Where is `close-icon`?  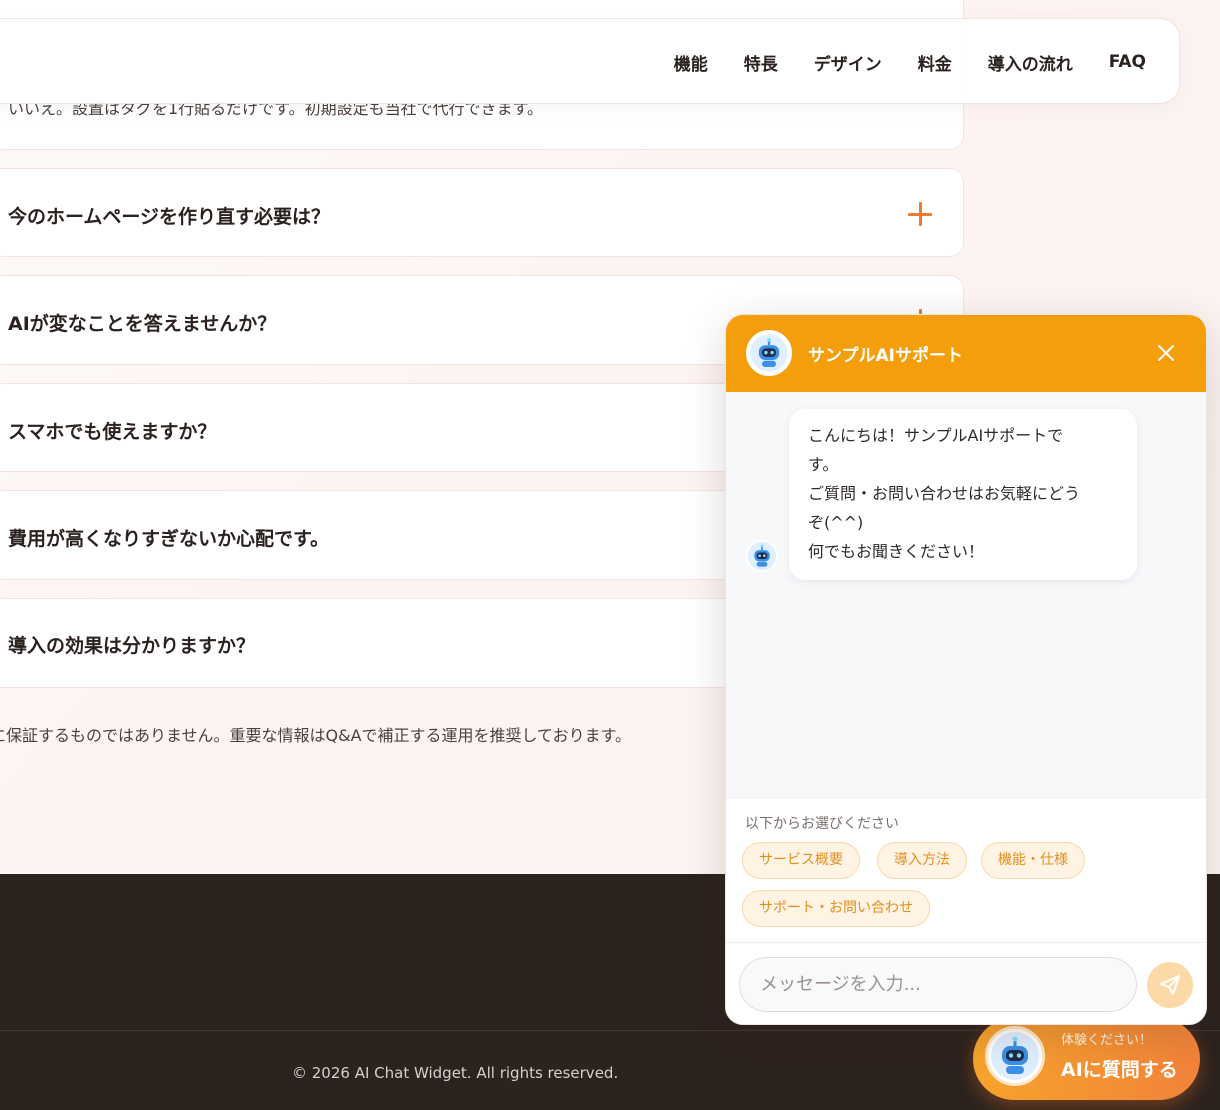
close-icon is located at coordinates (1166, 353).